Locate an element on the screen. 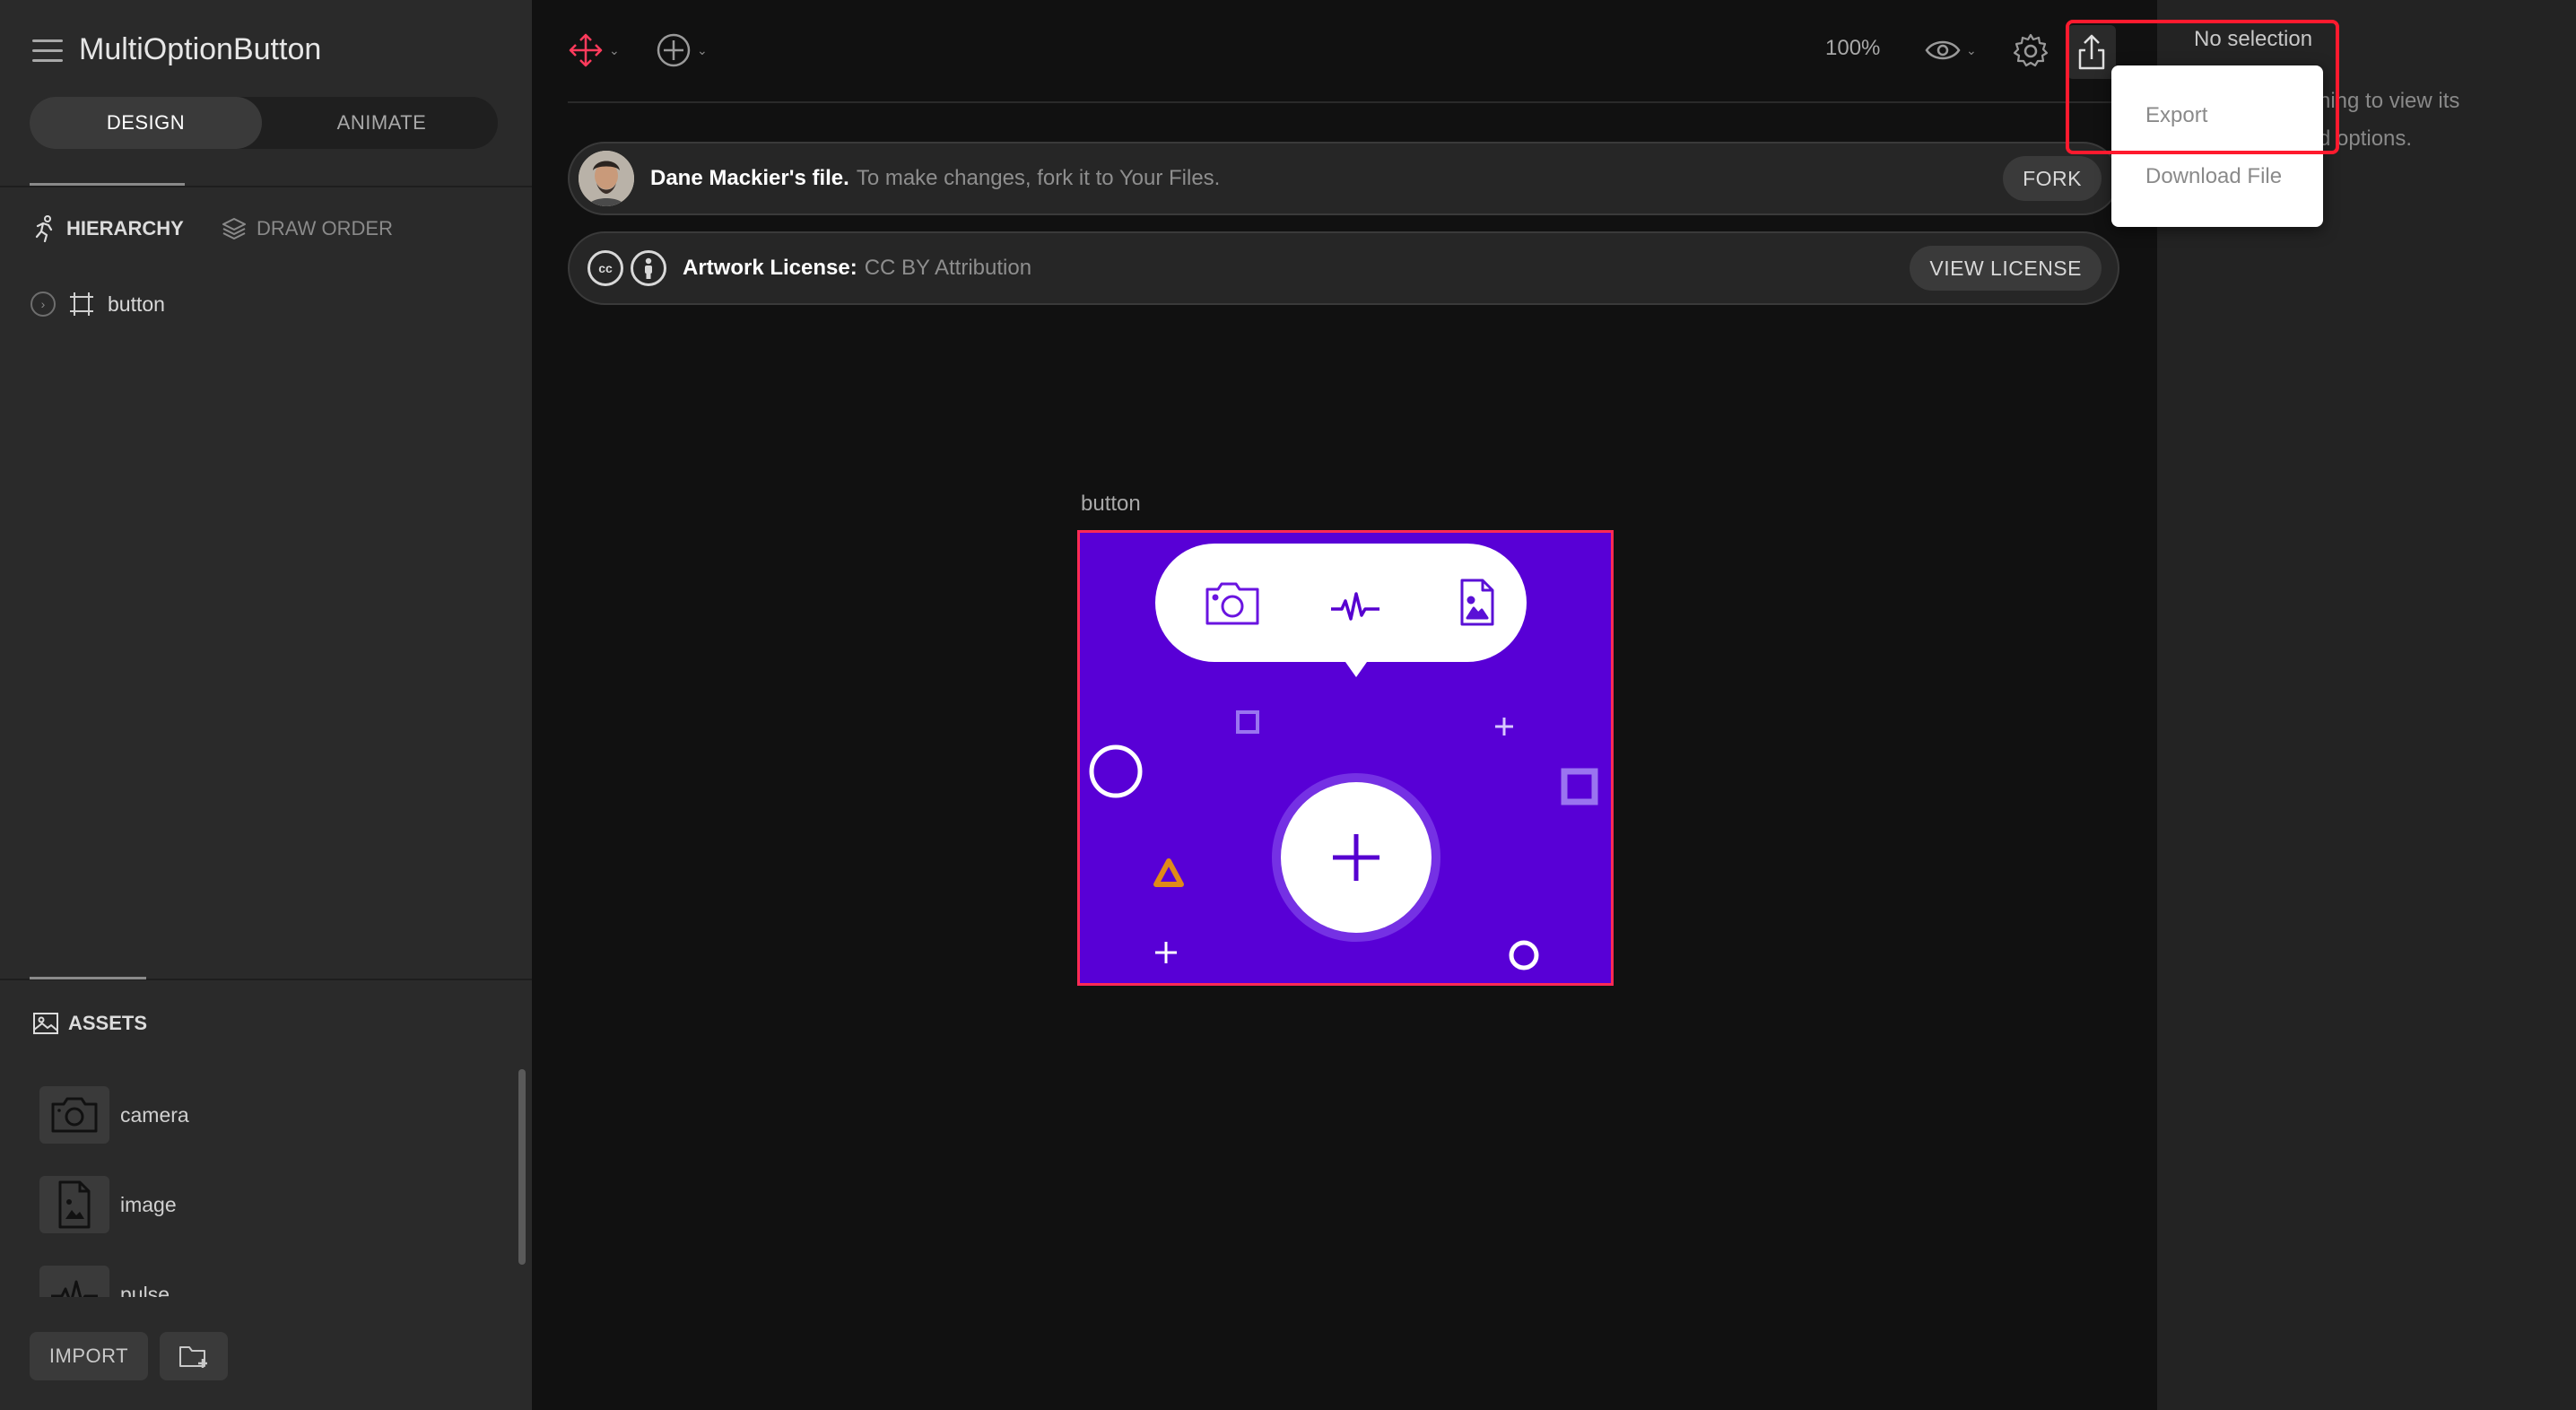 The height and width of the screenshot is (1410, 2576). running-figure-icon is located at coordinates (44, 228).